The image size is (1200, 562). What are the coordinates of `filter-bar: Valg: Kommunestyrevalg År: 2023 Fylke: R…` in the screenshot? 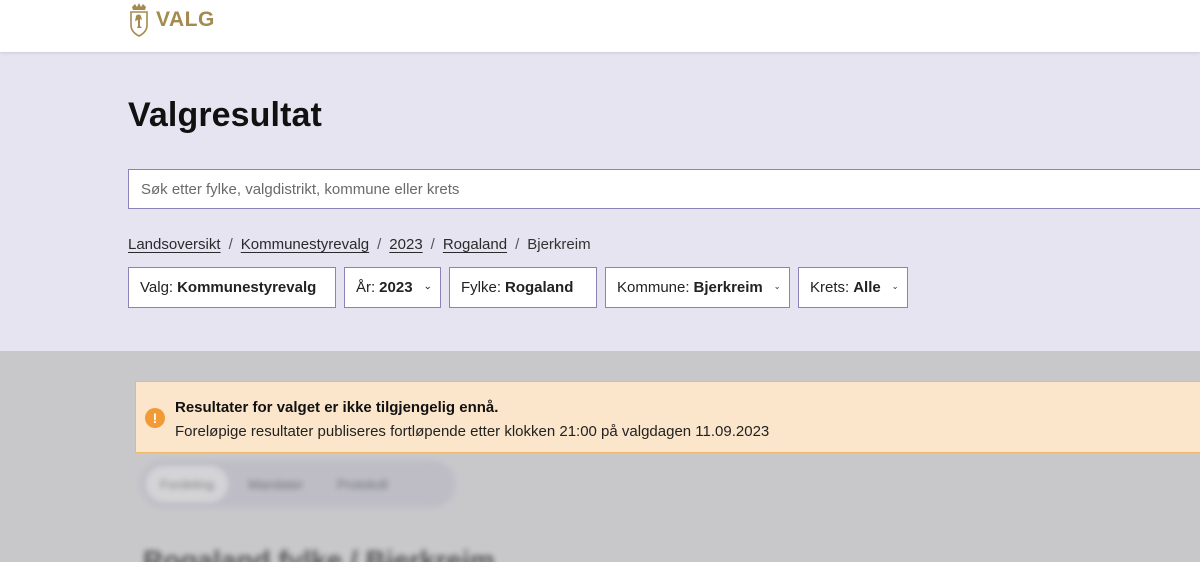 It's located at (518, 287).